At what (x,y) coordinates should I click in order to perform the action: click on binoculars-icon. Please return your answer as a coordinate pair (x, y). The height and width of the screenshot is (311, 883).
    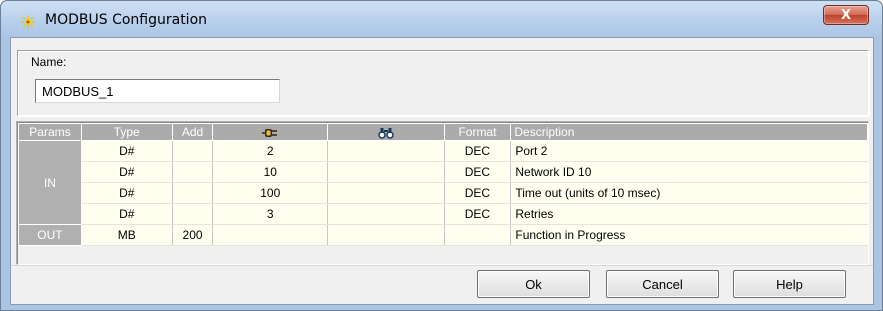
    Looking at the image, I should click on (386, 133).